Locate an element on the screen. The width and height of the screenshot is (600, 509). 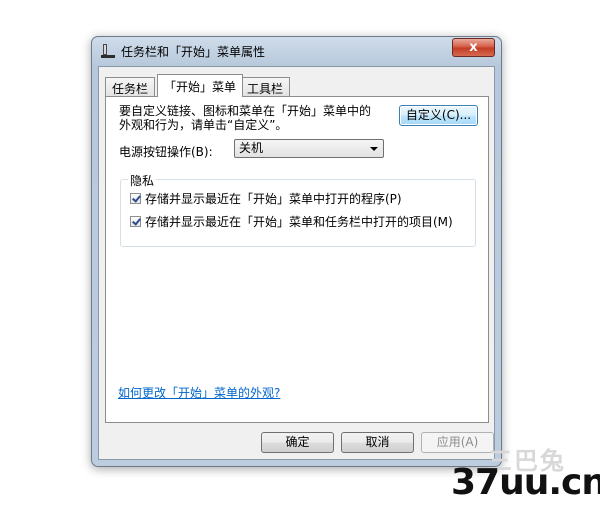
title-bar: 任务栏和「开始」菜单属性 x is located at coordinates (296, 51).